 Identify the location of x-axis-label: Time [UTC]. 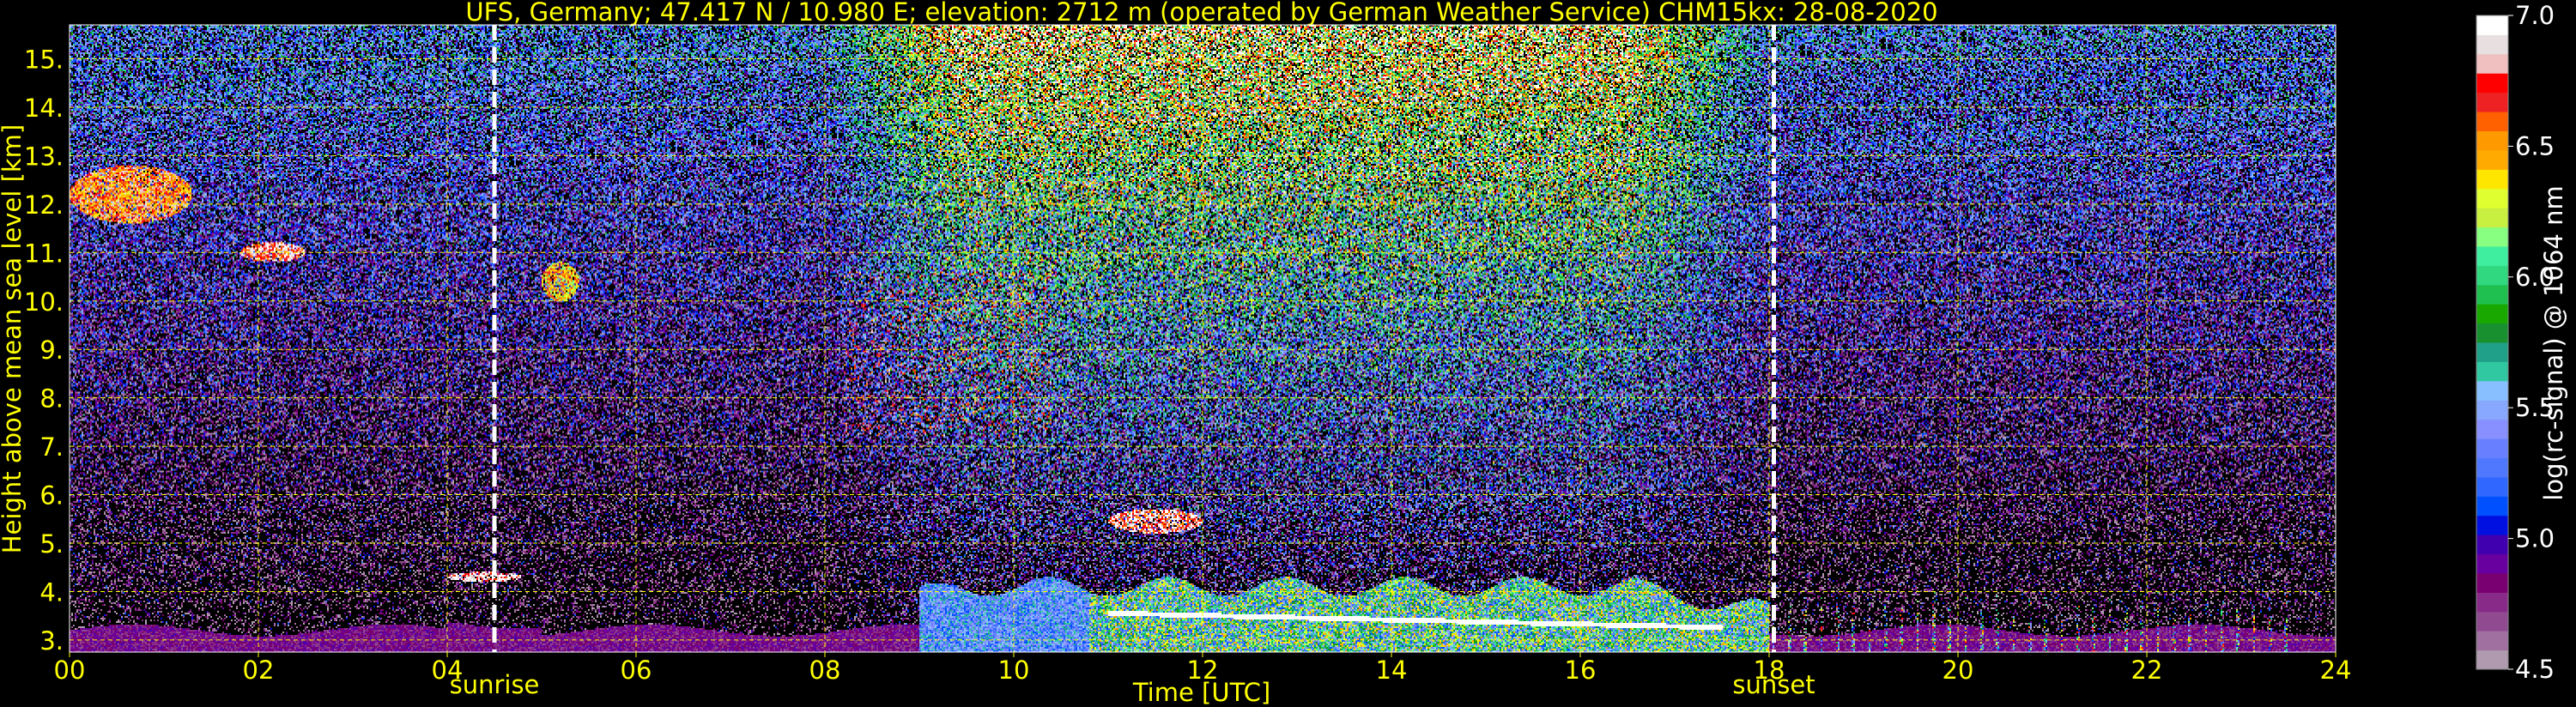
(1201, 692).